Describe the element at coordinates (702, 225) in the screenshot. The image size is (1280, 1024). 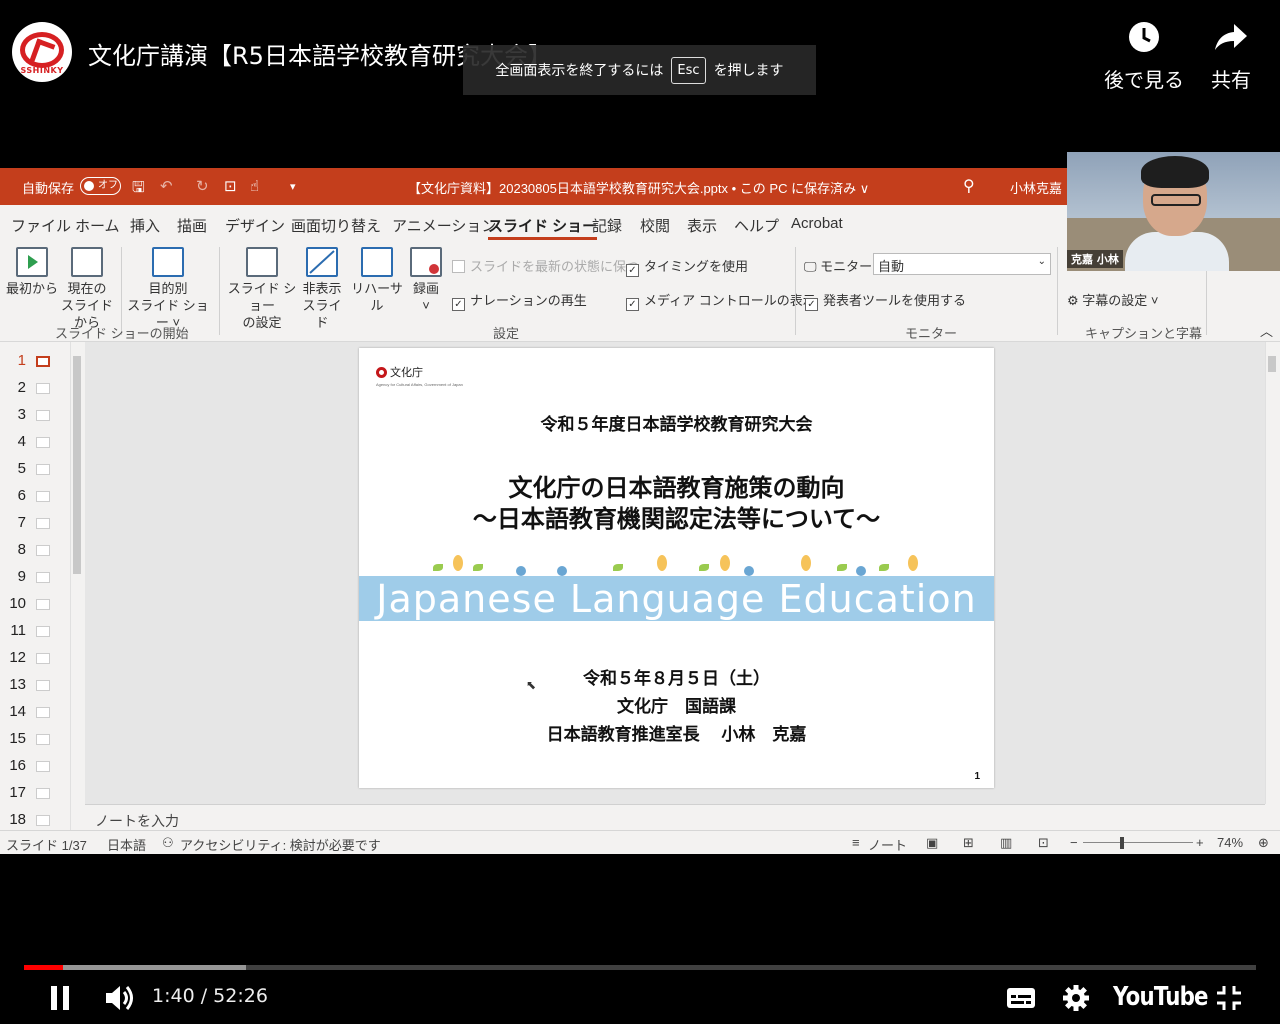
I see `tab-view: 表示` at that location.